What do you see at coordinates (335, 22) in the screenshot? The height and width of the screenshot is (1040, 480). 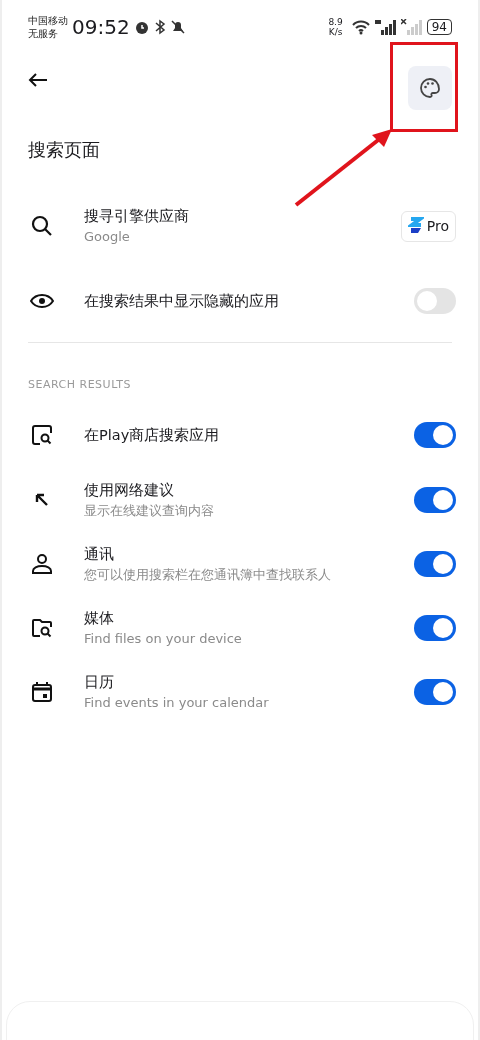 I see `network-speed: 8.9` at bounding box center [335, 22].